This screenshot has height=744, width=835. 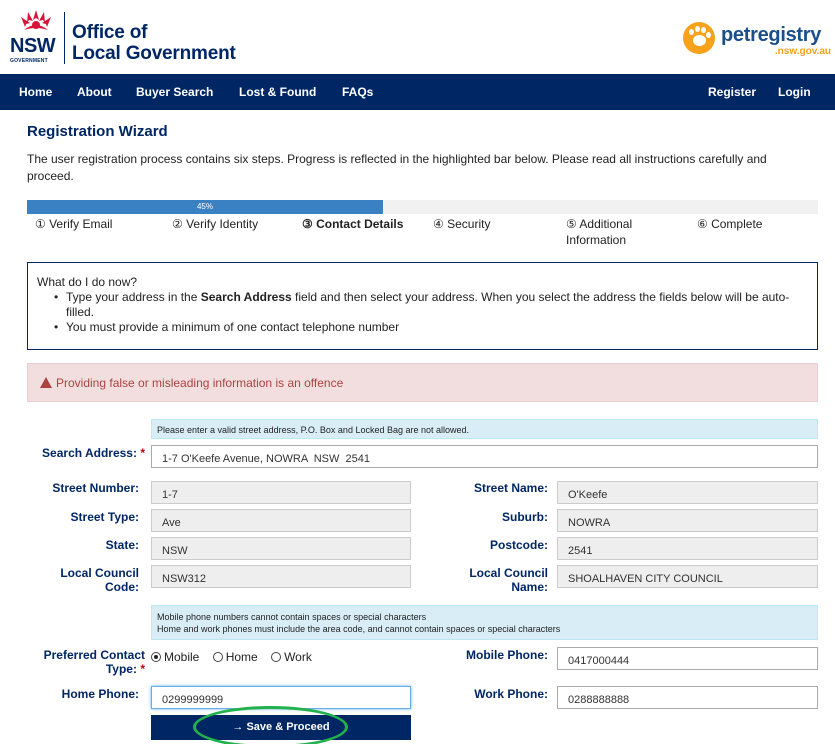 I want to click on progress-bar: 45%, so click(x=422, y=207).